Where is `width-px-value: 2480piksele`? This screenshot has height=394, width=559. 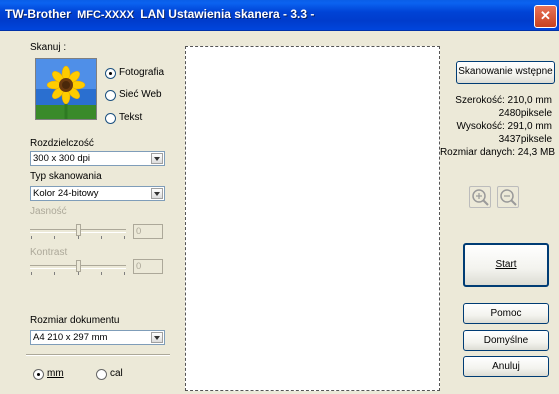 width-px-value: 2480piksele is located at coordinates (525, 113).